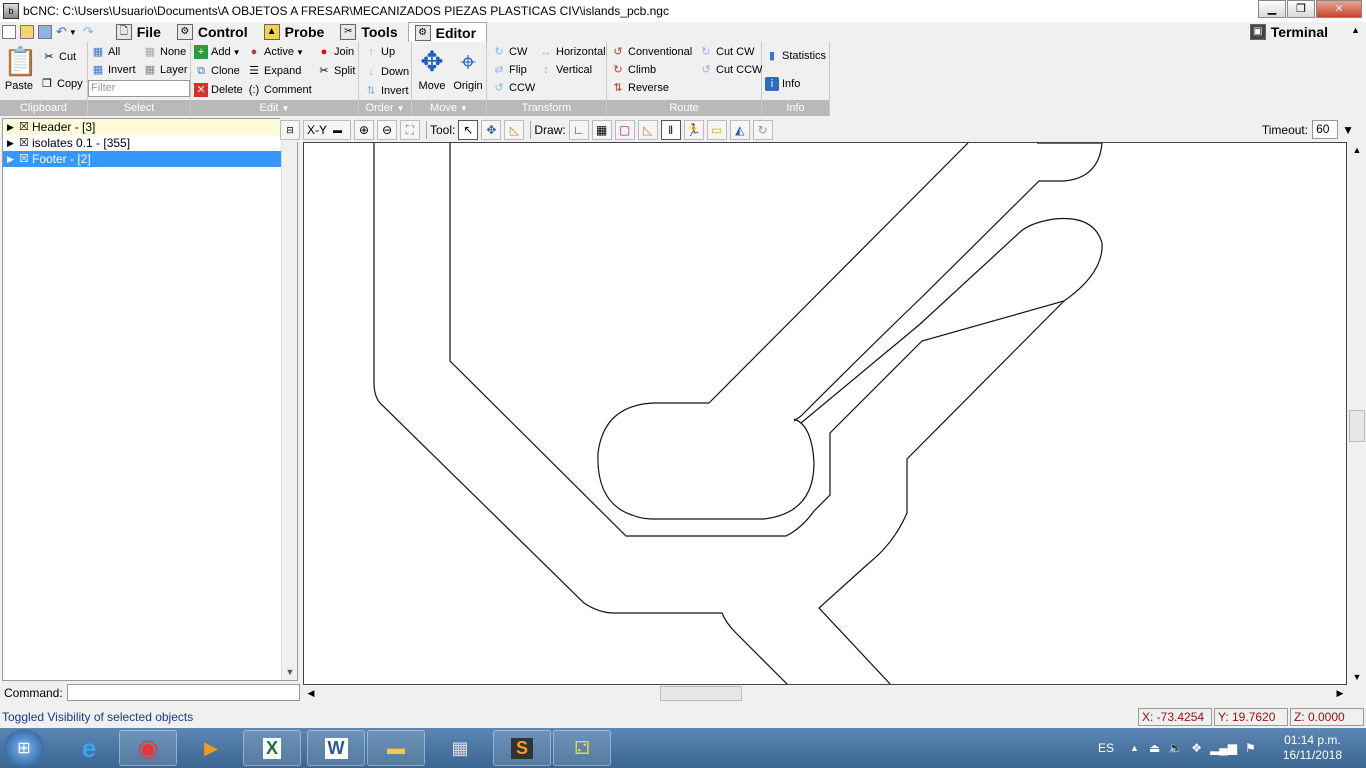  What do you see at coordinates (379, 52) in the screenshot?
I see `order-up-button: ↑ Up` at bounding box center [379, 52].